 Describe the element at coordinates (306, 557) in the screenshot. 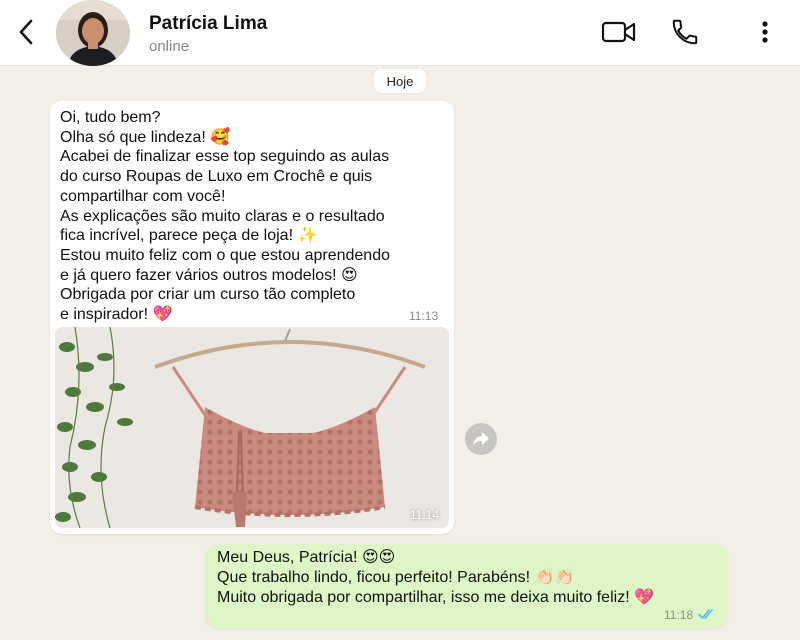

I see `message-line: Meu Deus, Patrícia! 😍😍` at that location.